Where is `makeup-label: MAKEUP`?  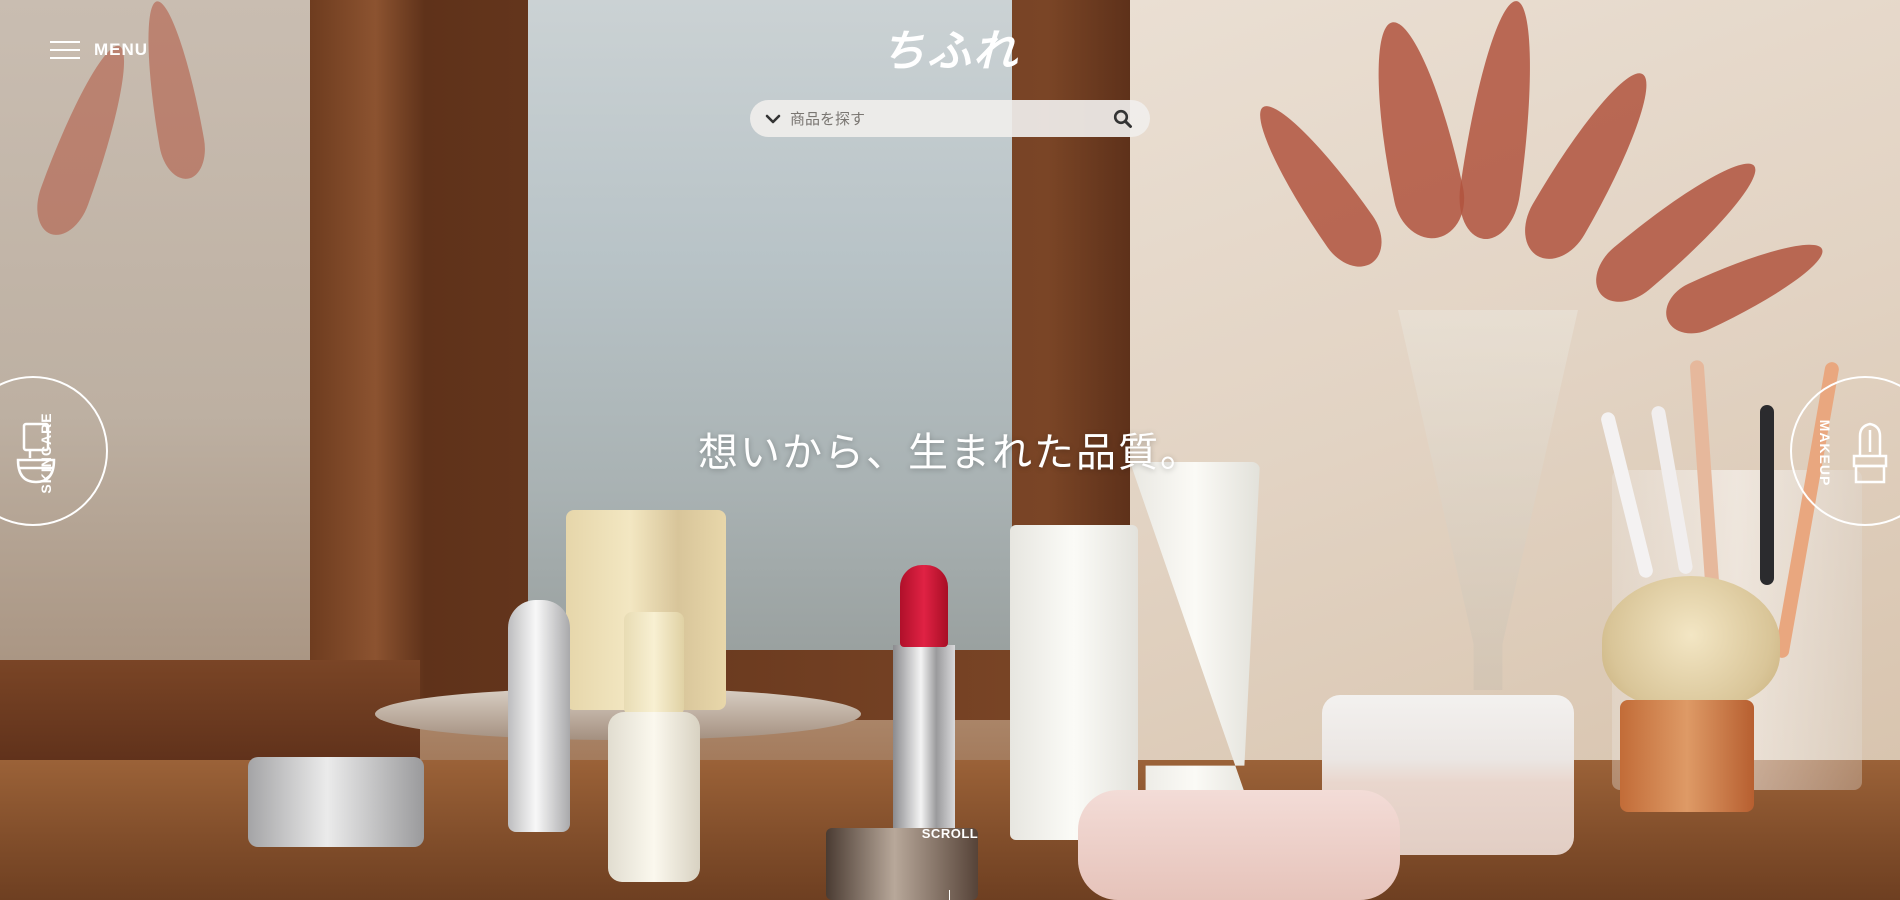
makeup-label: MAKEUP is located at coordinates (1825, 453).